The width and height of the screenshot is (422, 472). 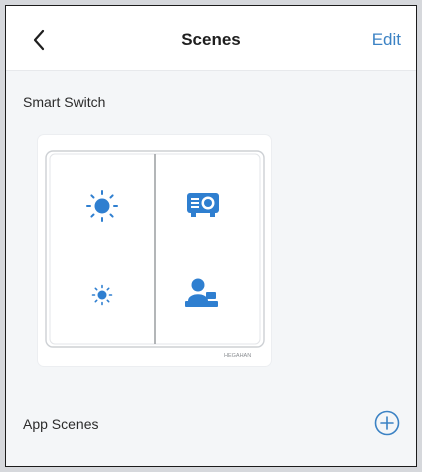 I want to click on add-scene-button, so click(x=387, y=423).